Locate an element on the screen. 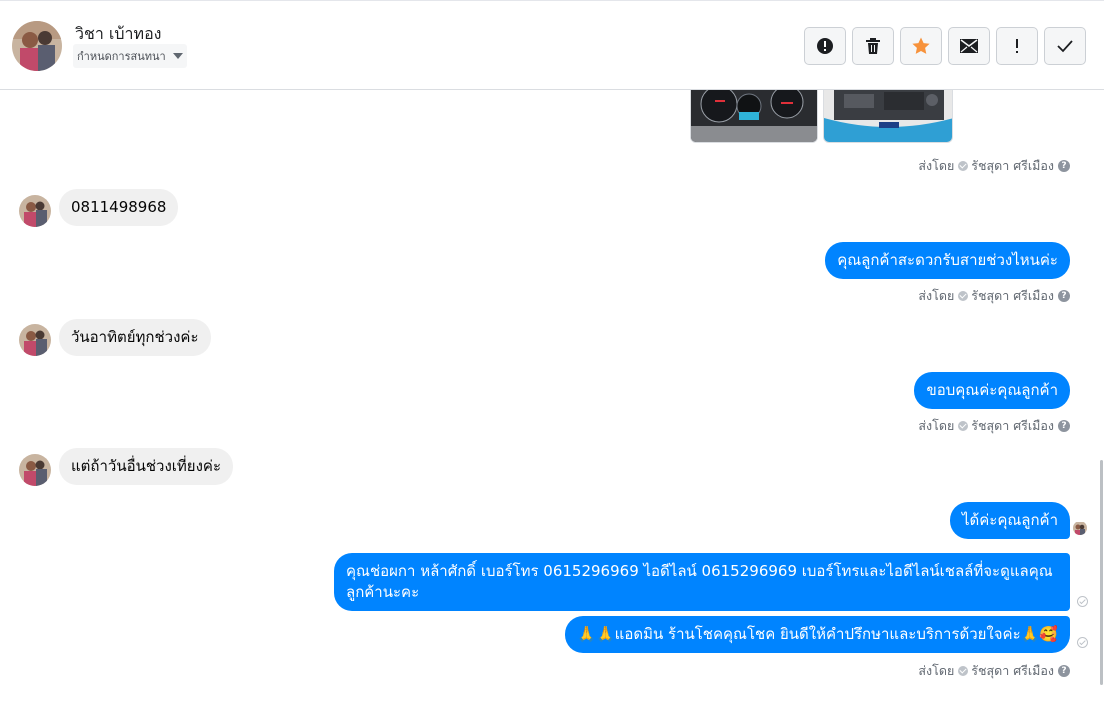 The height and width of the screenshot is (710, 1104). assign-conversation-dropdown: กำหนดการสนทนา is located at coordinates (130, 56).